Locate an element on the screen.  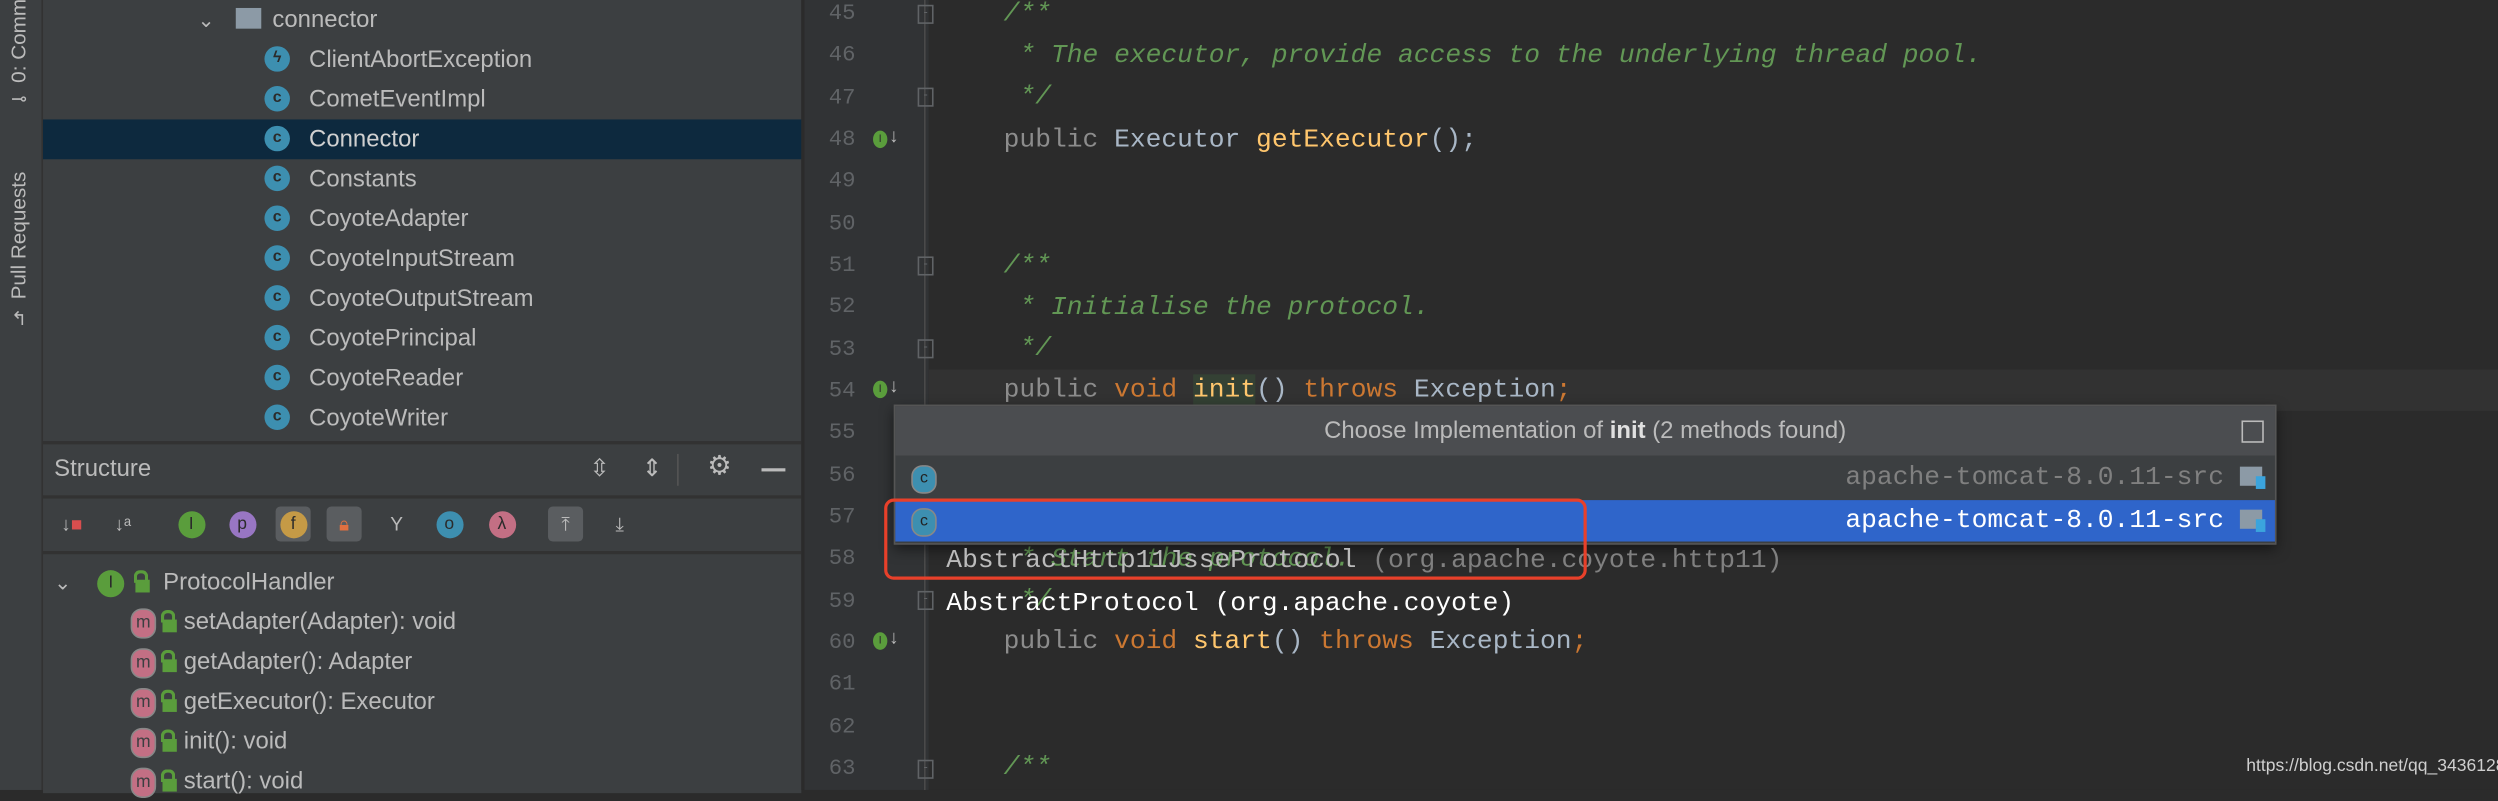
line-number: 60 is located at coordinates (842, 643).